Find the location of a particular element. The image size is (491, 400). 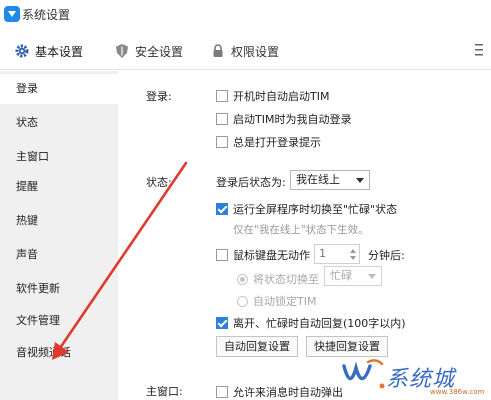

login-section-label: 登录: is located at coordinates (159, 96).